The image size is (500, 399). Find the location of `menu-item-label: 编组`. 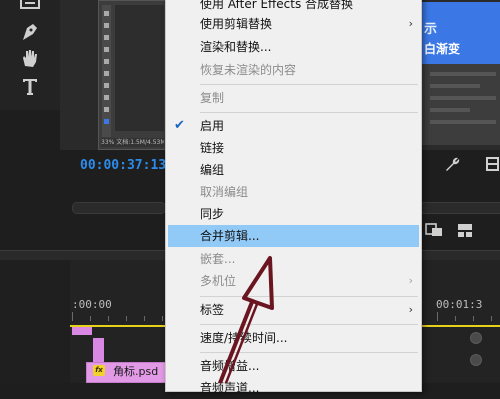

menu-item-label: 编组 is located at coordinates (212, 170).